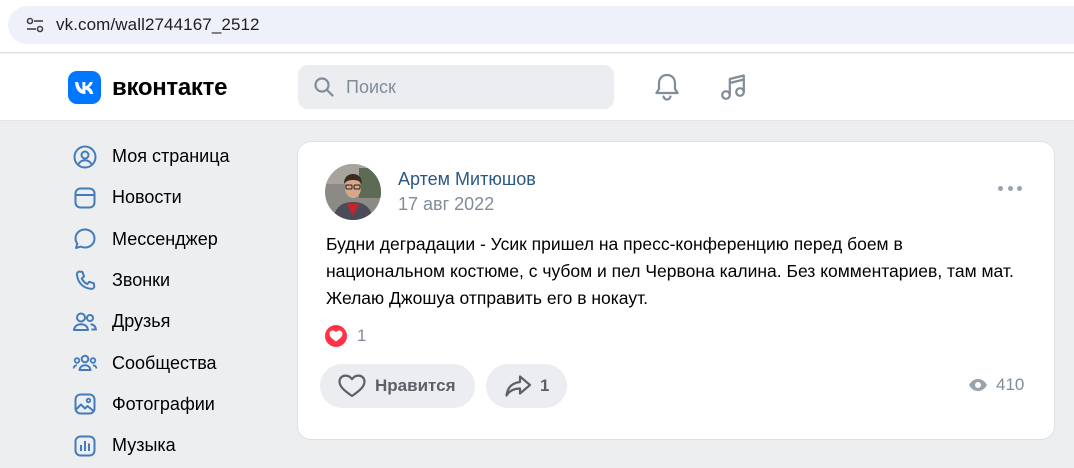  What do you see at coordinates (84, 87) in the screenshot?
I see `vk-logo-icon` at bounding box center [84, 87].